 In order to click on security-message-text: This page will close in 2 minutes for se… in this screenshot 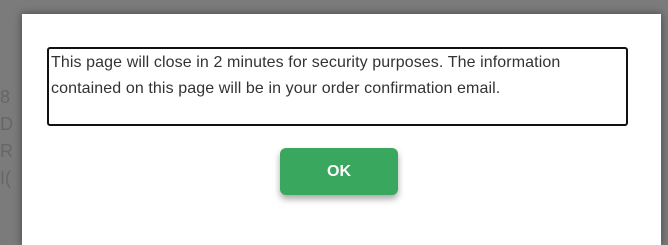, I will do `click(306, 75)`.